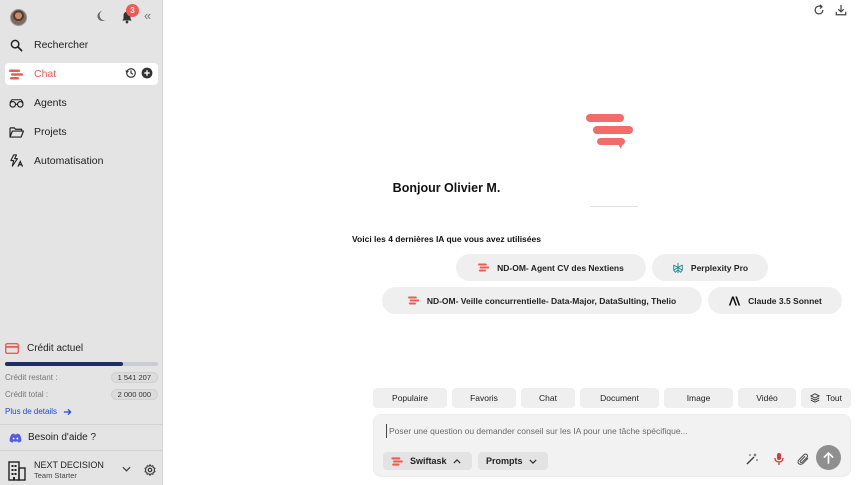 The height and width of the screenshot is (485, 857). What do you see at coordinates (50, 132) in the screenshot?
I see `sidebar-item-label: Projets` at bounding box center [50, 132].